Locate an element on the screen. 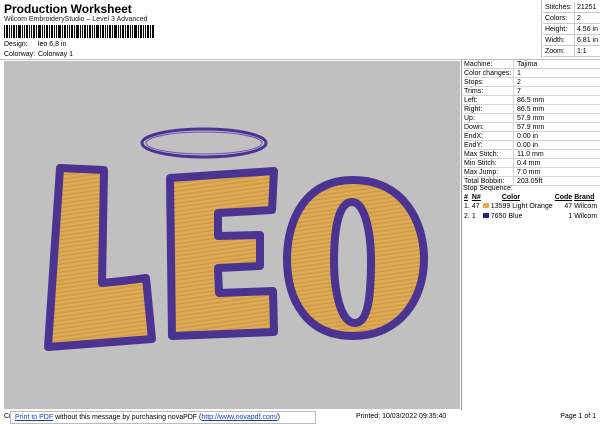  machine-row: Stops: 2 is located at coordinates (531, 82).